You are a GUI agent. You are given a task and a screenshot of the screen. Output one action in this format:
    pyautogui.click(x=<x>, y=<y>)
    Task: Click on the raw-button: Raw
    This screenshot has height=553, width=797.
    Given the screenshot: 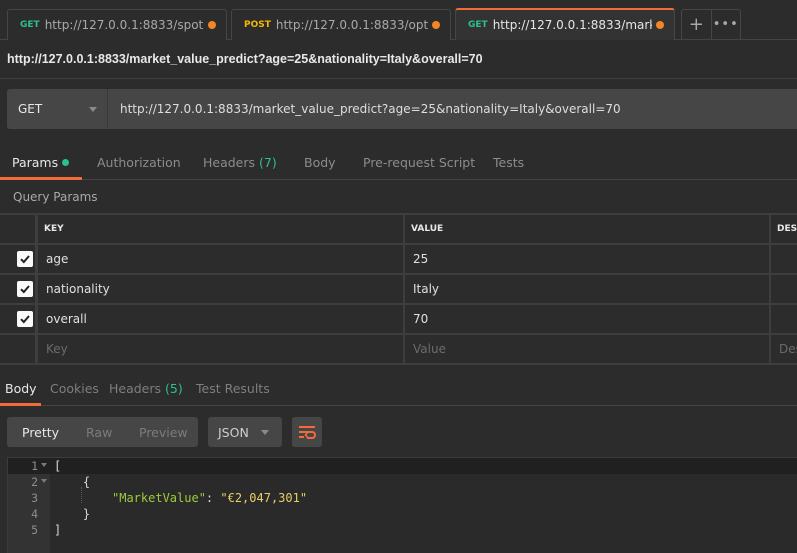 What is the action you would take?
    pyautogui.click(x=99, y=432)
    